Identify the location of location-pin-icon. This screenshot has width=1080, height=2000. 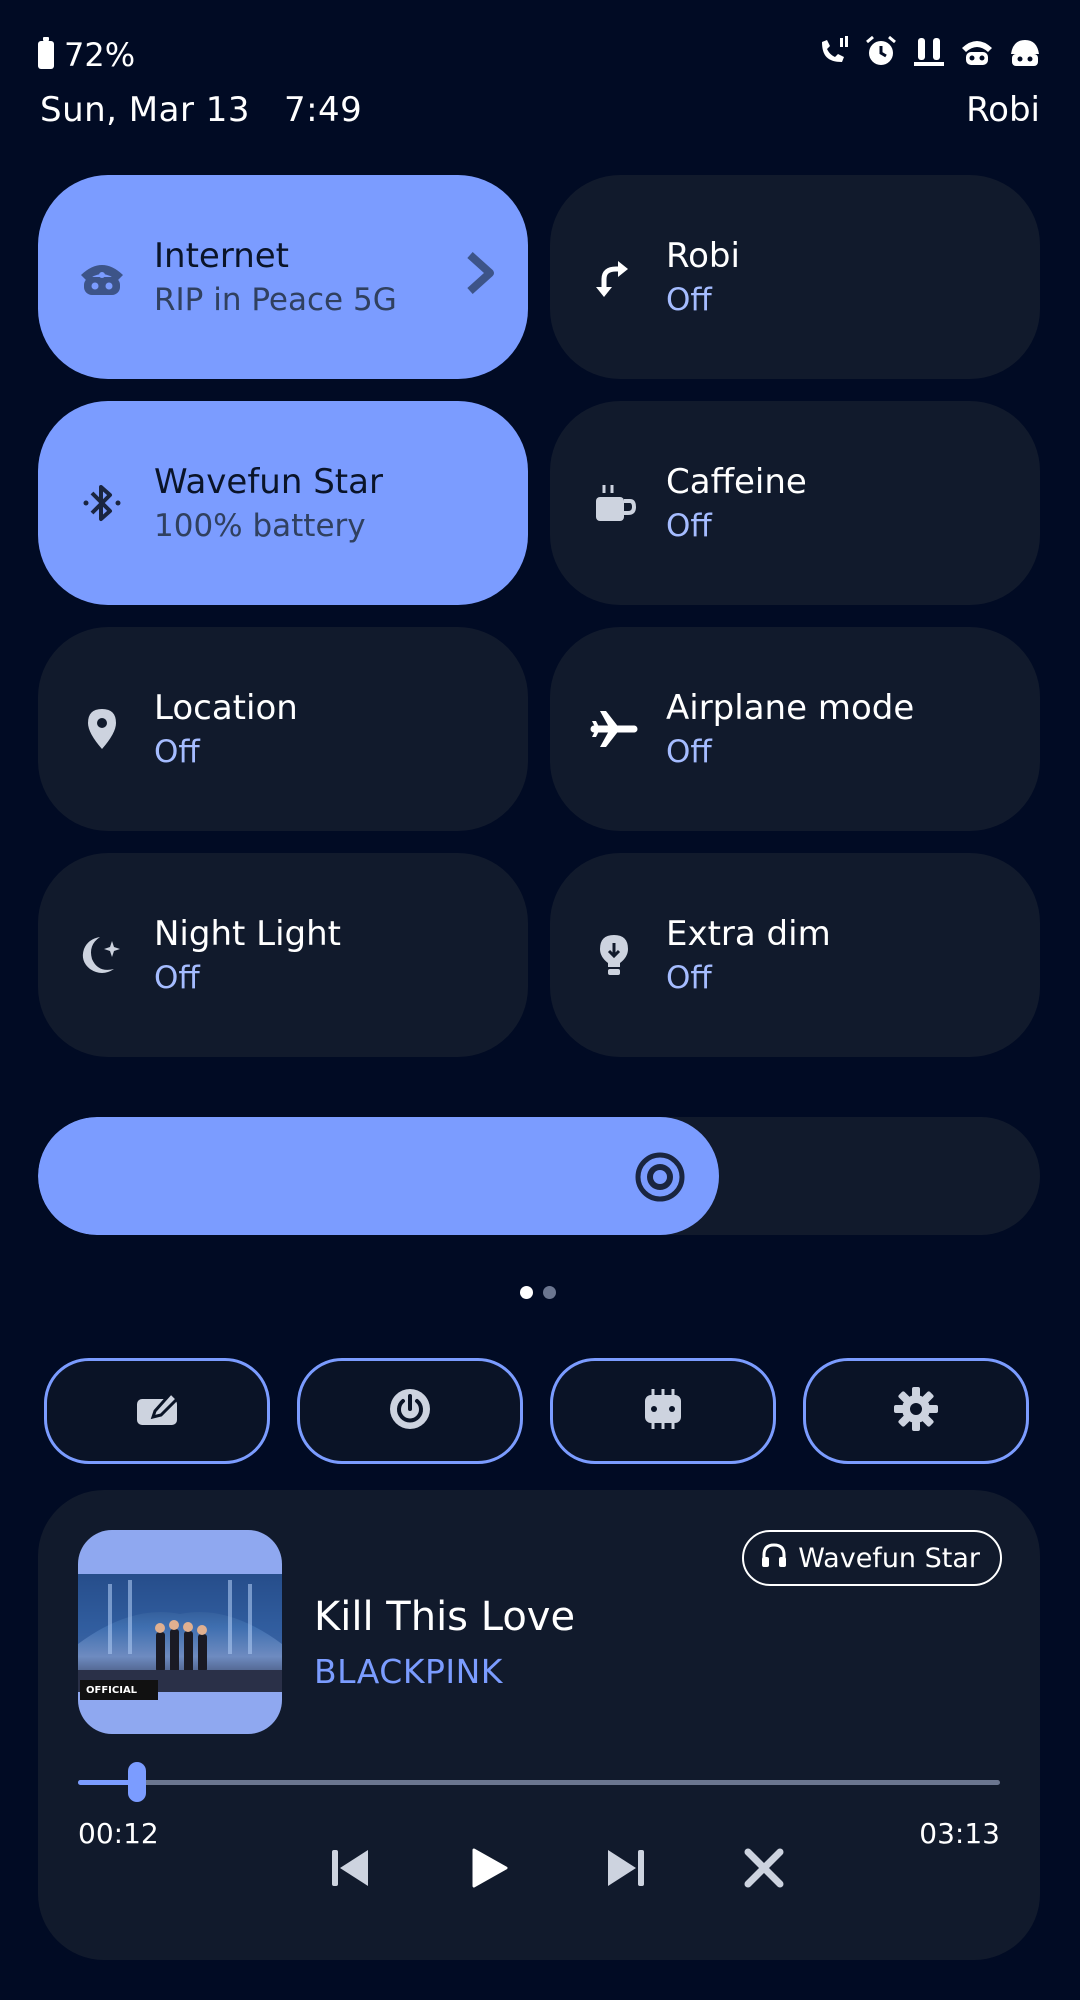
(102, 729).